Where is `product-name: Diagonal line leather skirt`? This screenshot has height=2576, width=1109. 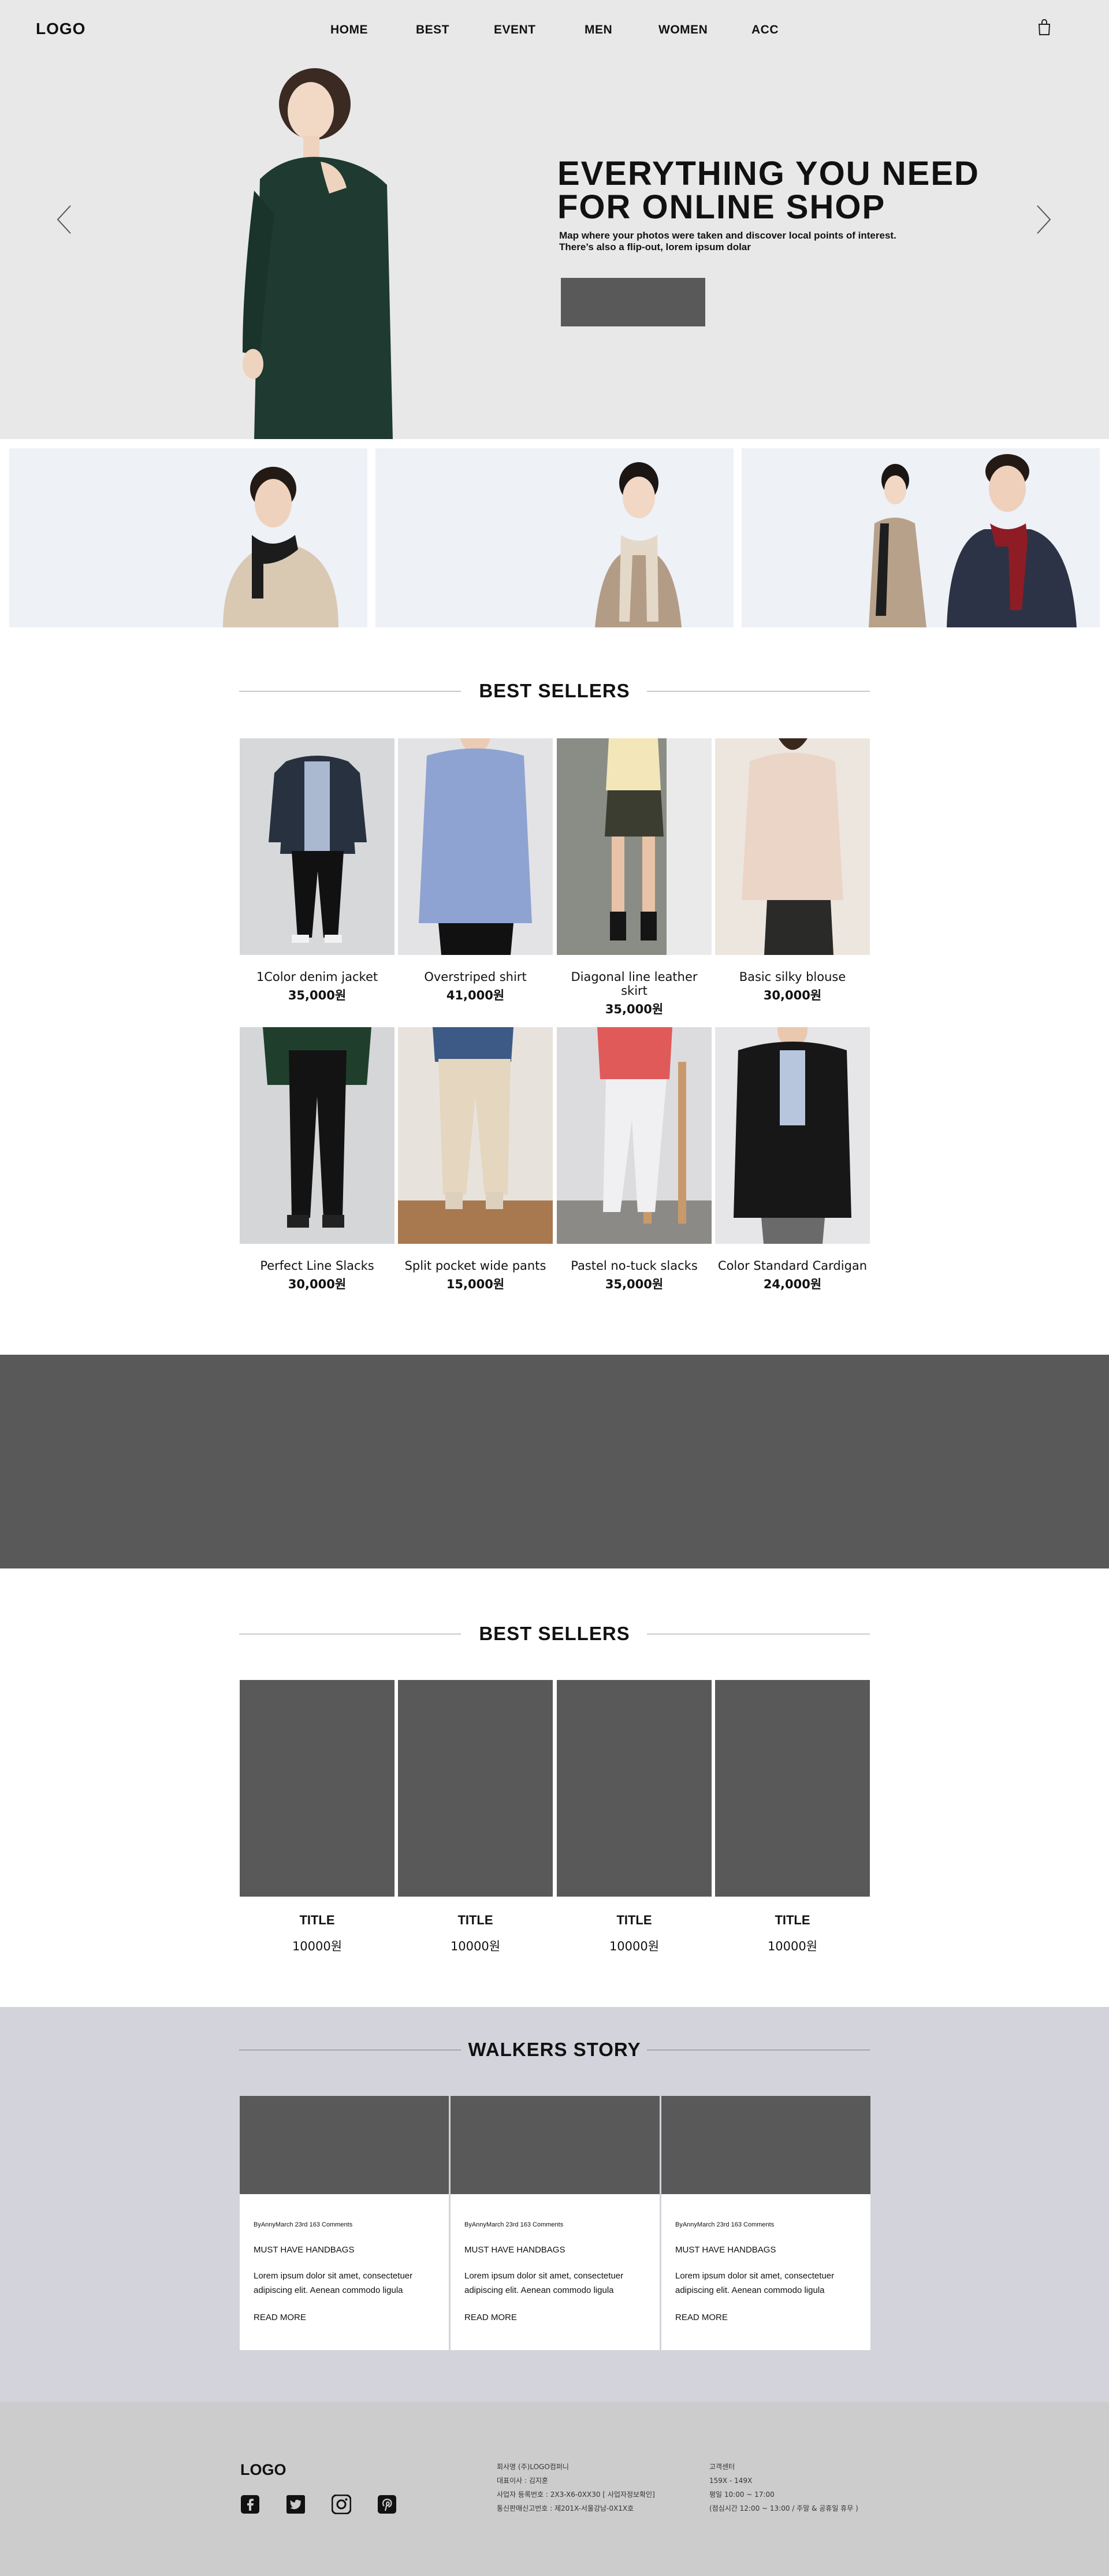 product-name: Diagonal line leather skirt is located at coordinates (634, 984).